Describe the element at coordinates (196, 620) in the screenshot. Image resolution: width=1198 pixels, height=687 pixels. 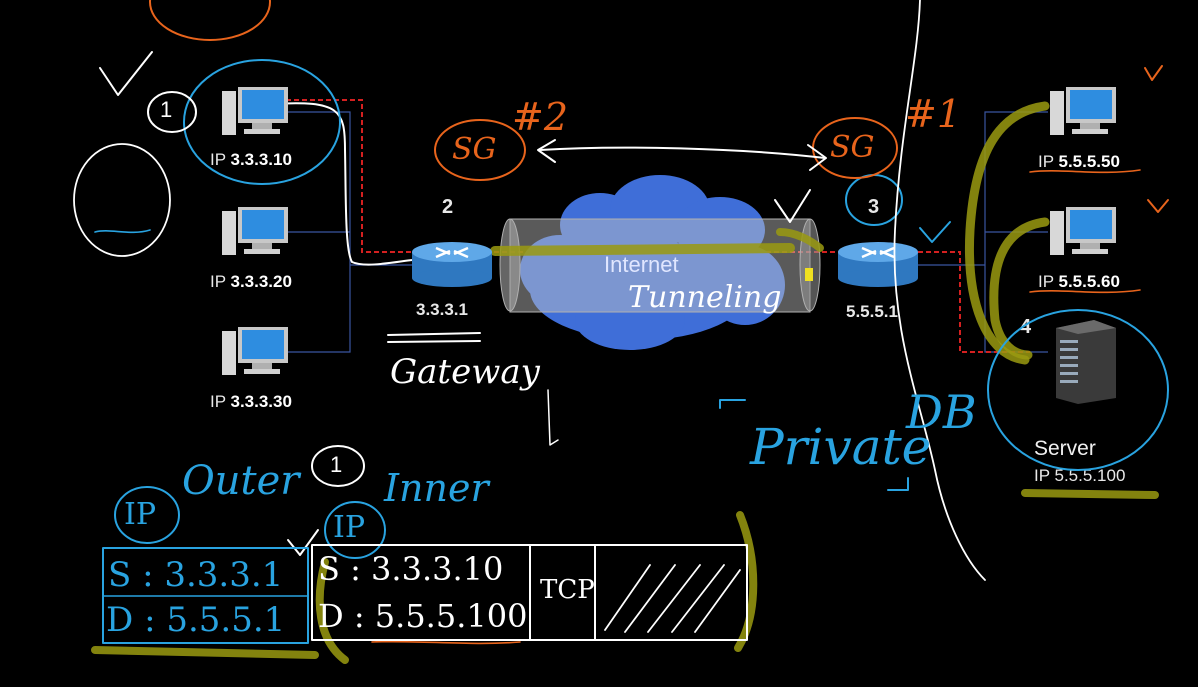
I see `outer-destination-ip: D : 5.5.5.1` at that location.